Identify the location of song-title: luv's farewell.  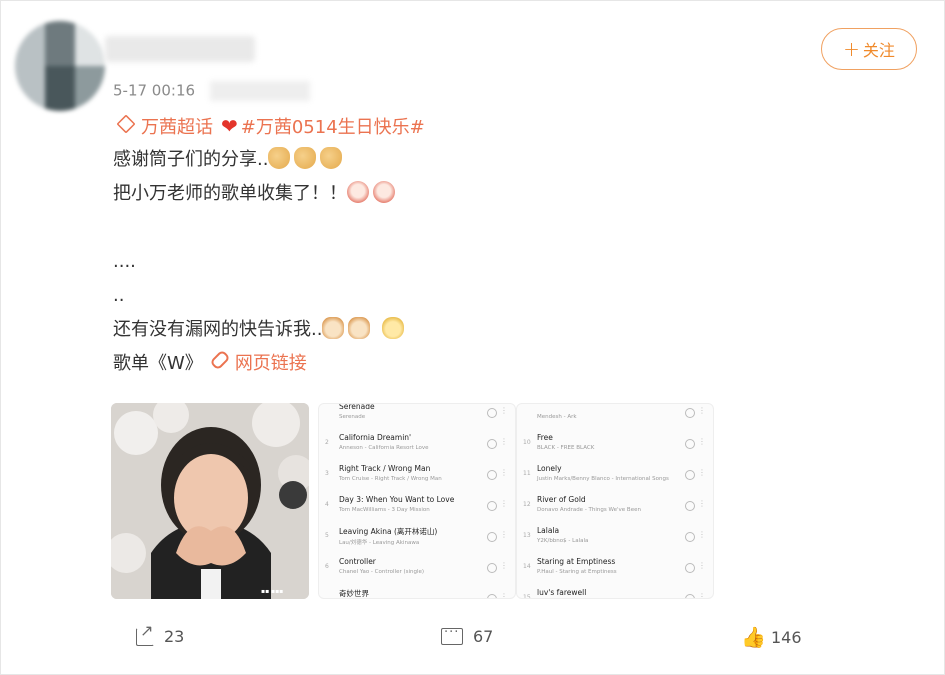
(562, 592).